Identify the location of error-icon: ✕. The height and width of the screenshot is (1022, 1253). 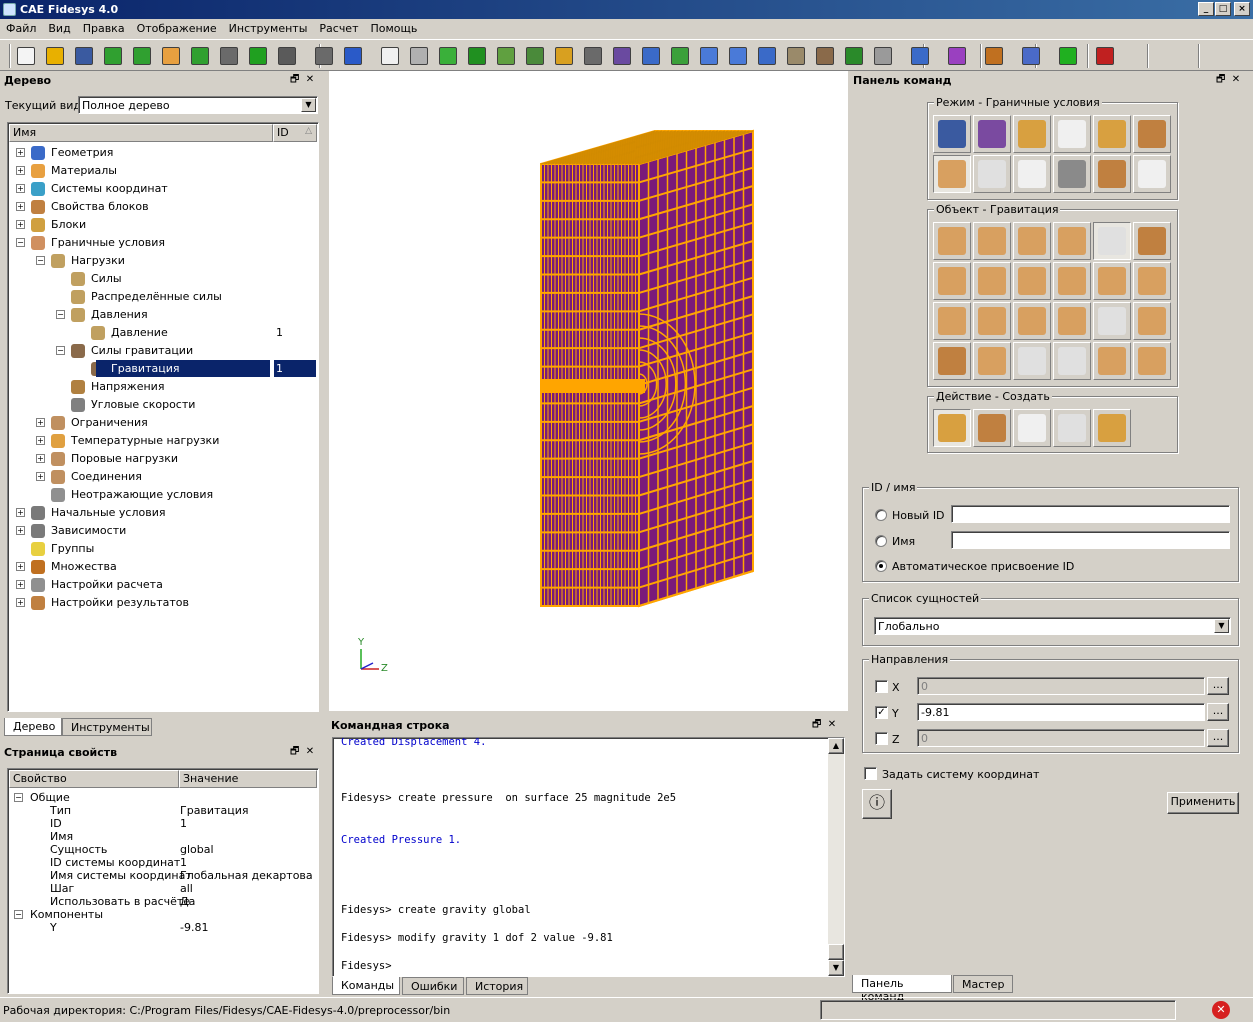
(1221, 1010).